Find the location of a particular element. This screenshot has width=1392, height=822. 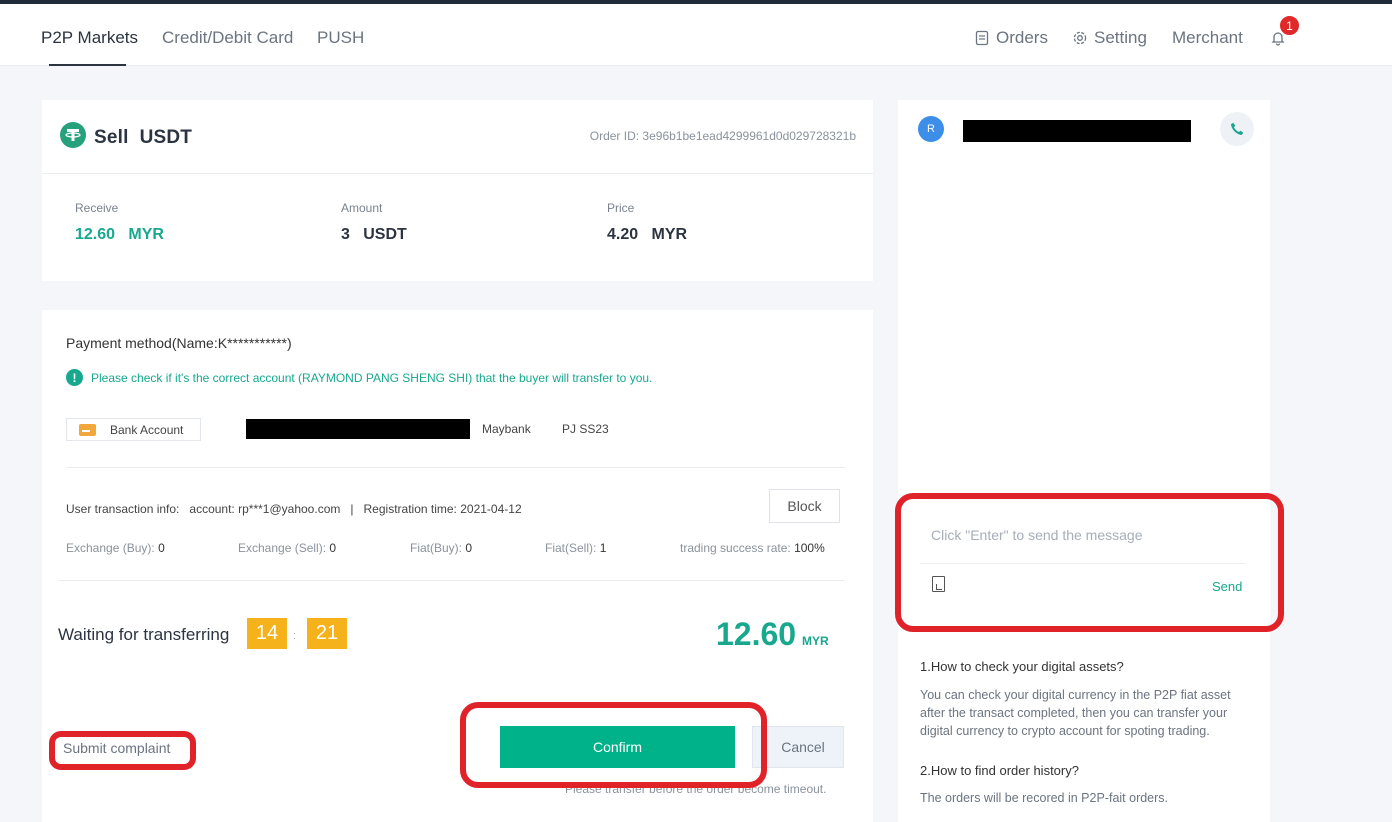

success-rate-stat: trading success rate: 100% is located at coordinates (752, 548).